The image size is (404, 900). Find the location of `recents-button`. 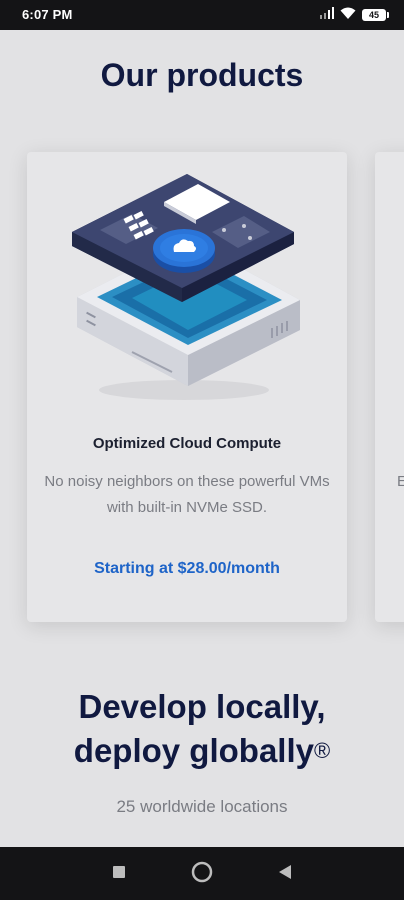

recents-button is located at coordinates (119, 874).